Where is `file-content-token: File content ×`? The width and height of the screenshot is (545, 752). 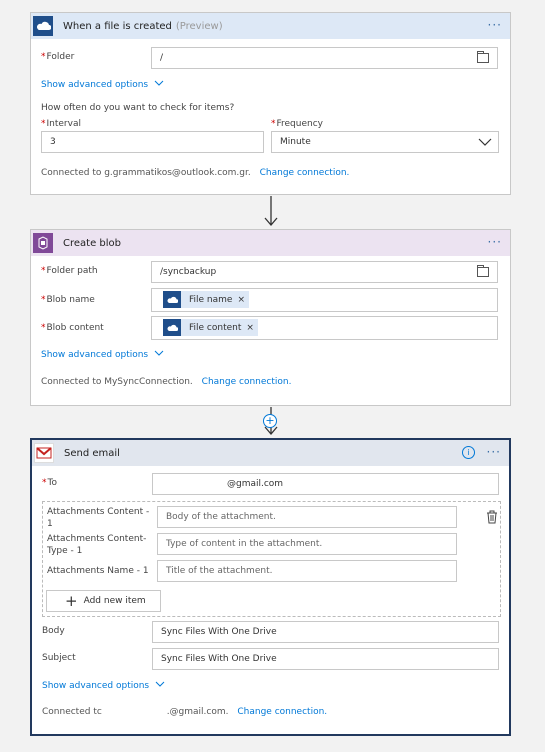 file-content-token: File content × is located at coordinates (210, 327).